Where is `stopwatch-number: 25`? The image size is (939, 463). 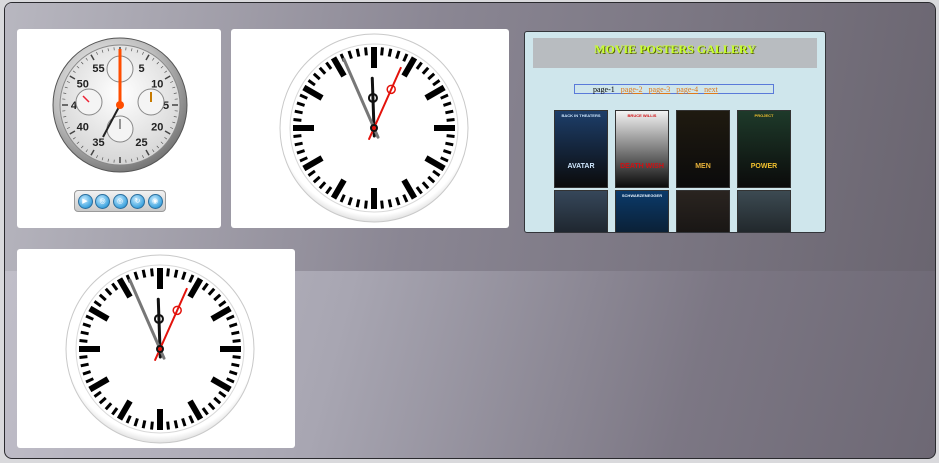 stopwatch-number: 25 is located at coordinates (141, 143).